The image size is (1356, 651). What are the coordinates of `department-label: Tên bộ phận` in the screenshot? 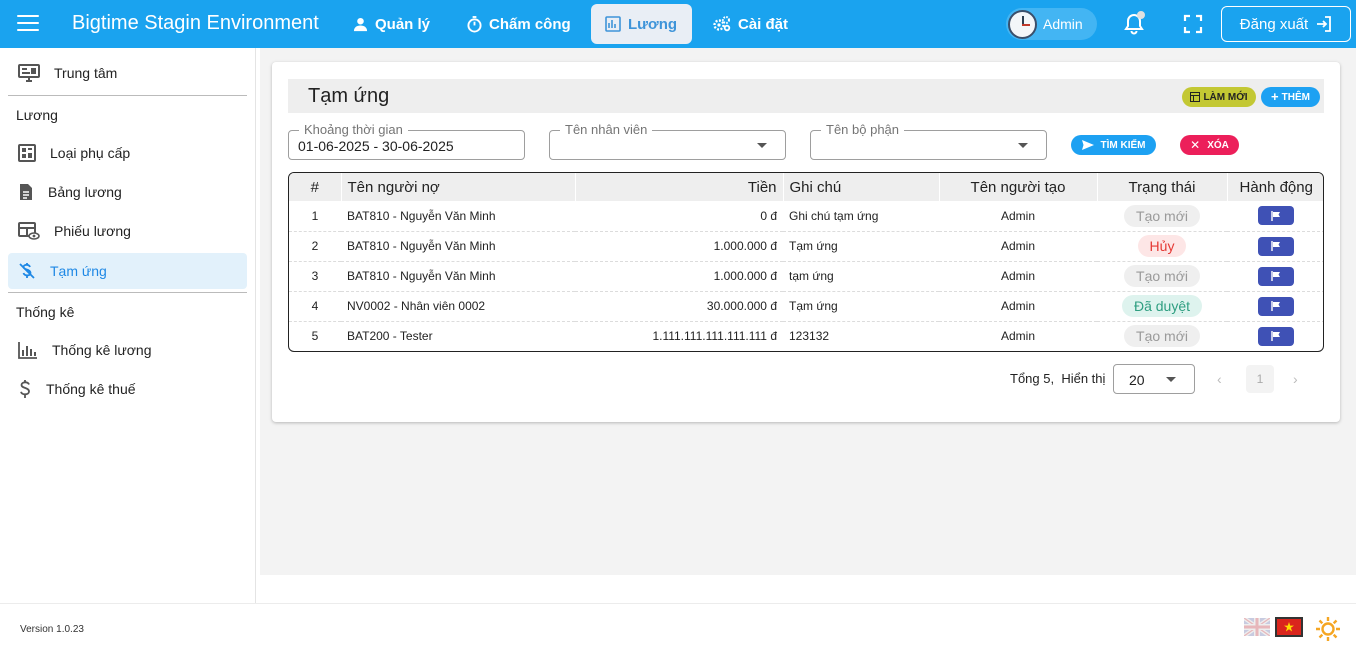 It's located at (863, 129).